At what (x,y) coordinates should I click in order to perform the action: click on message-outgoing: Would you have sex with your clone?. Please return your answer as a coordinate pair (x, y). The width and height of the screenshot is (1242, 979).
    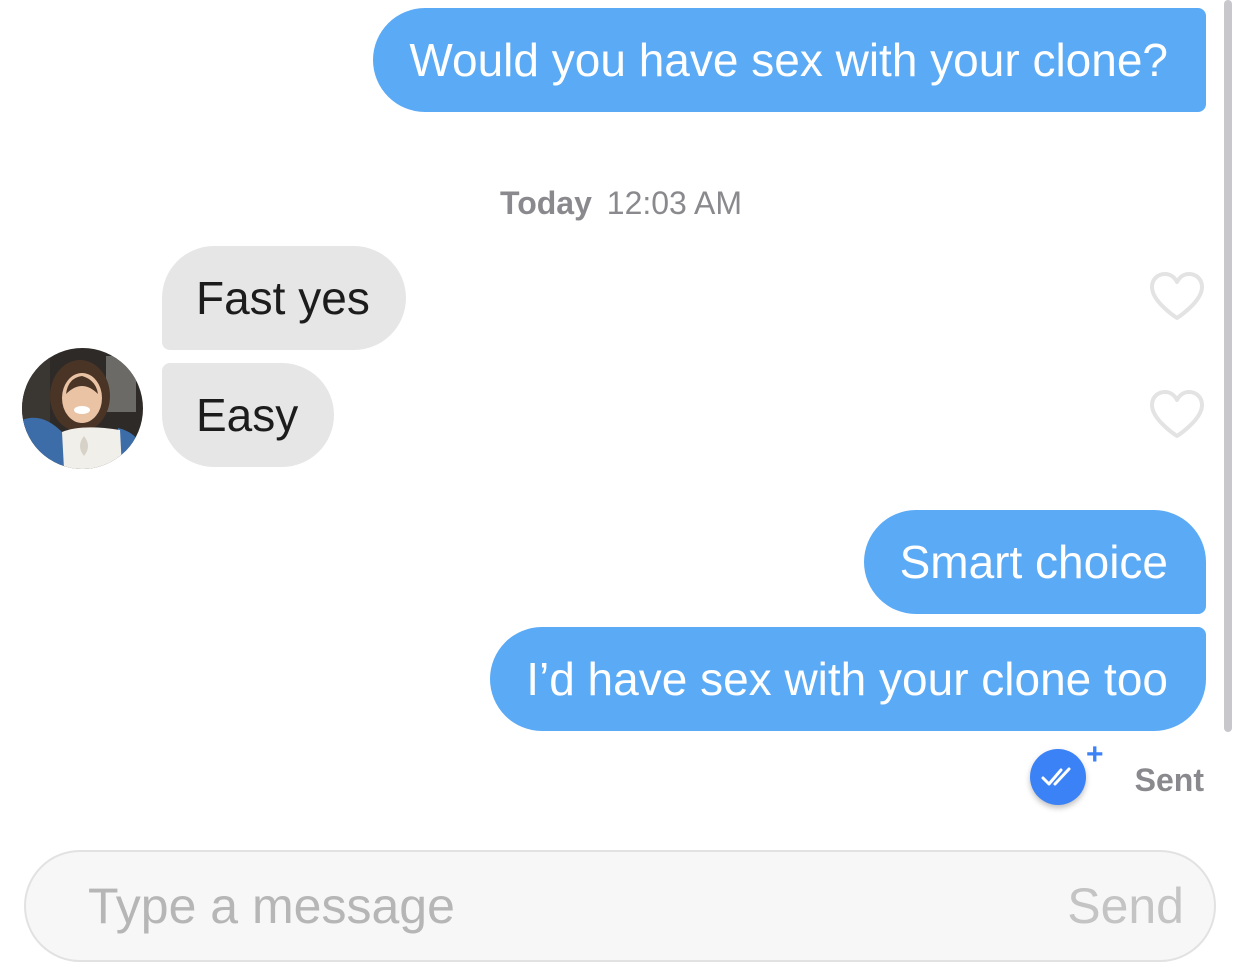
    Looking at the image, I should click on (789, 60).